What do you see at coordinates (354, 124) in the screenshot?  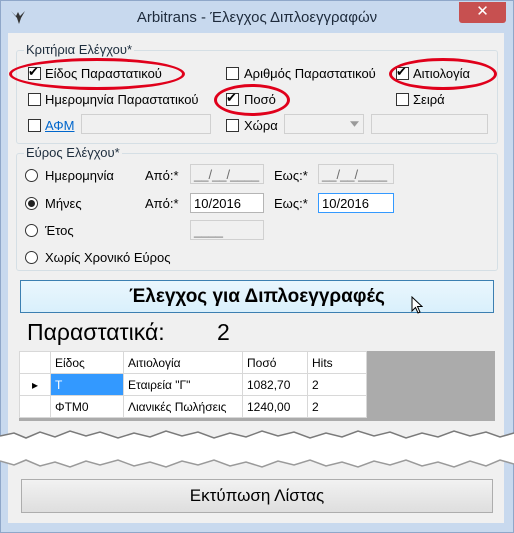 I see `chevron-down-icon` at bounding box center [354, 124].